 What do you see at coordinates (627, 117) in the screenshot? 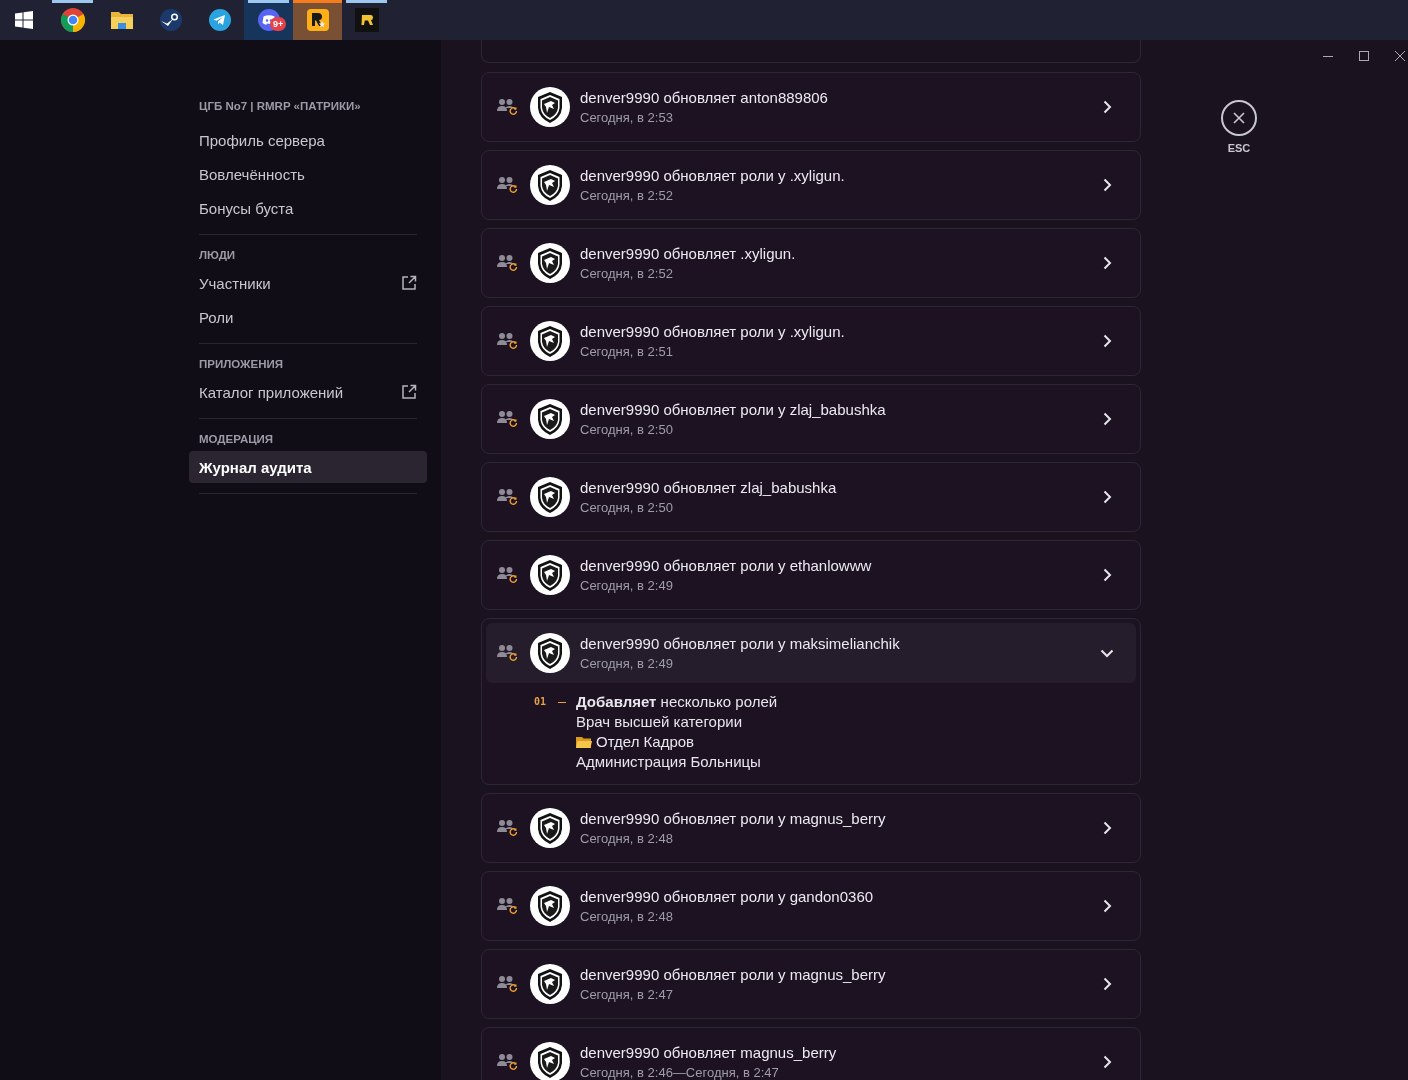
I see `entry-time: Сегодня, в 2:53` at bounding box center [627, 117].